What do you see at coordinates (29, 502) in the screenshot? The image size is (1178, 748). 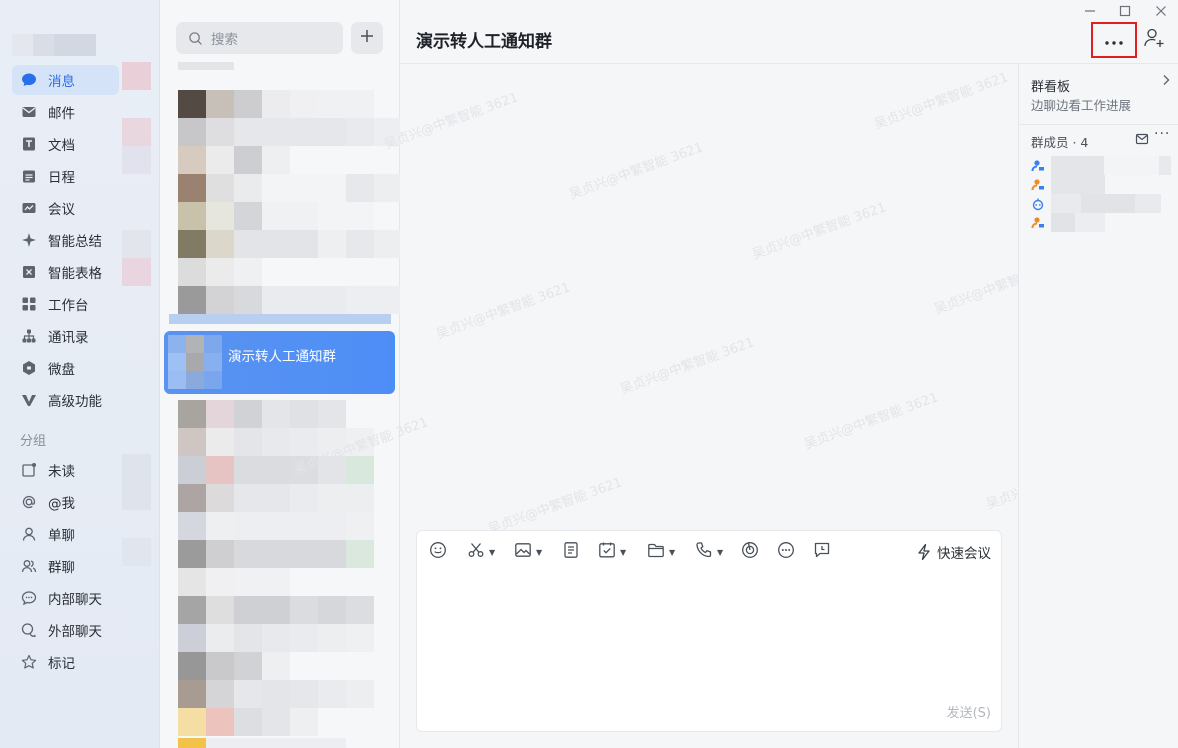 I see `at-icon` at bounding box center [29, 502].